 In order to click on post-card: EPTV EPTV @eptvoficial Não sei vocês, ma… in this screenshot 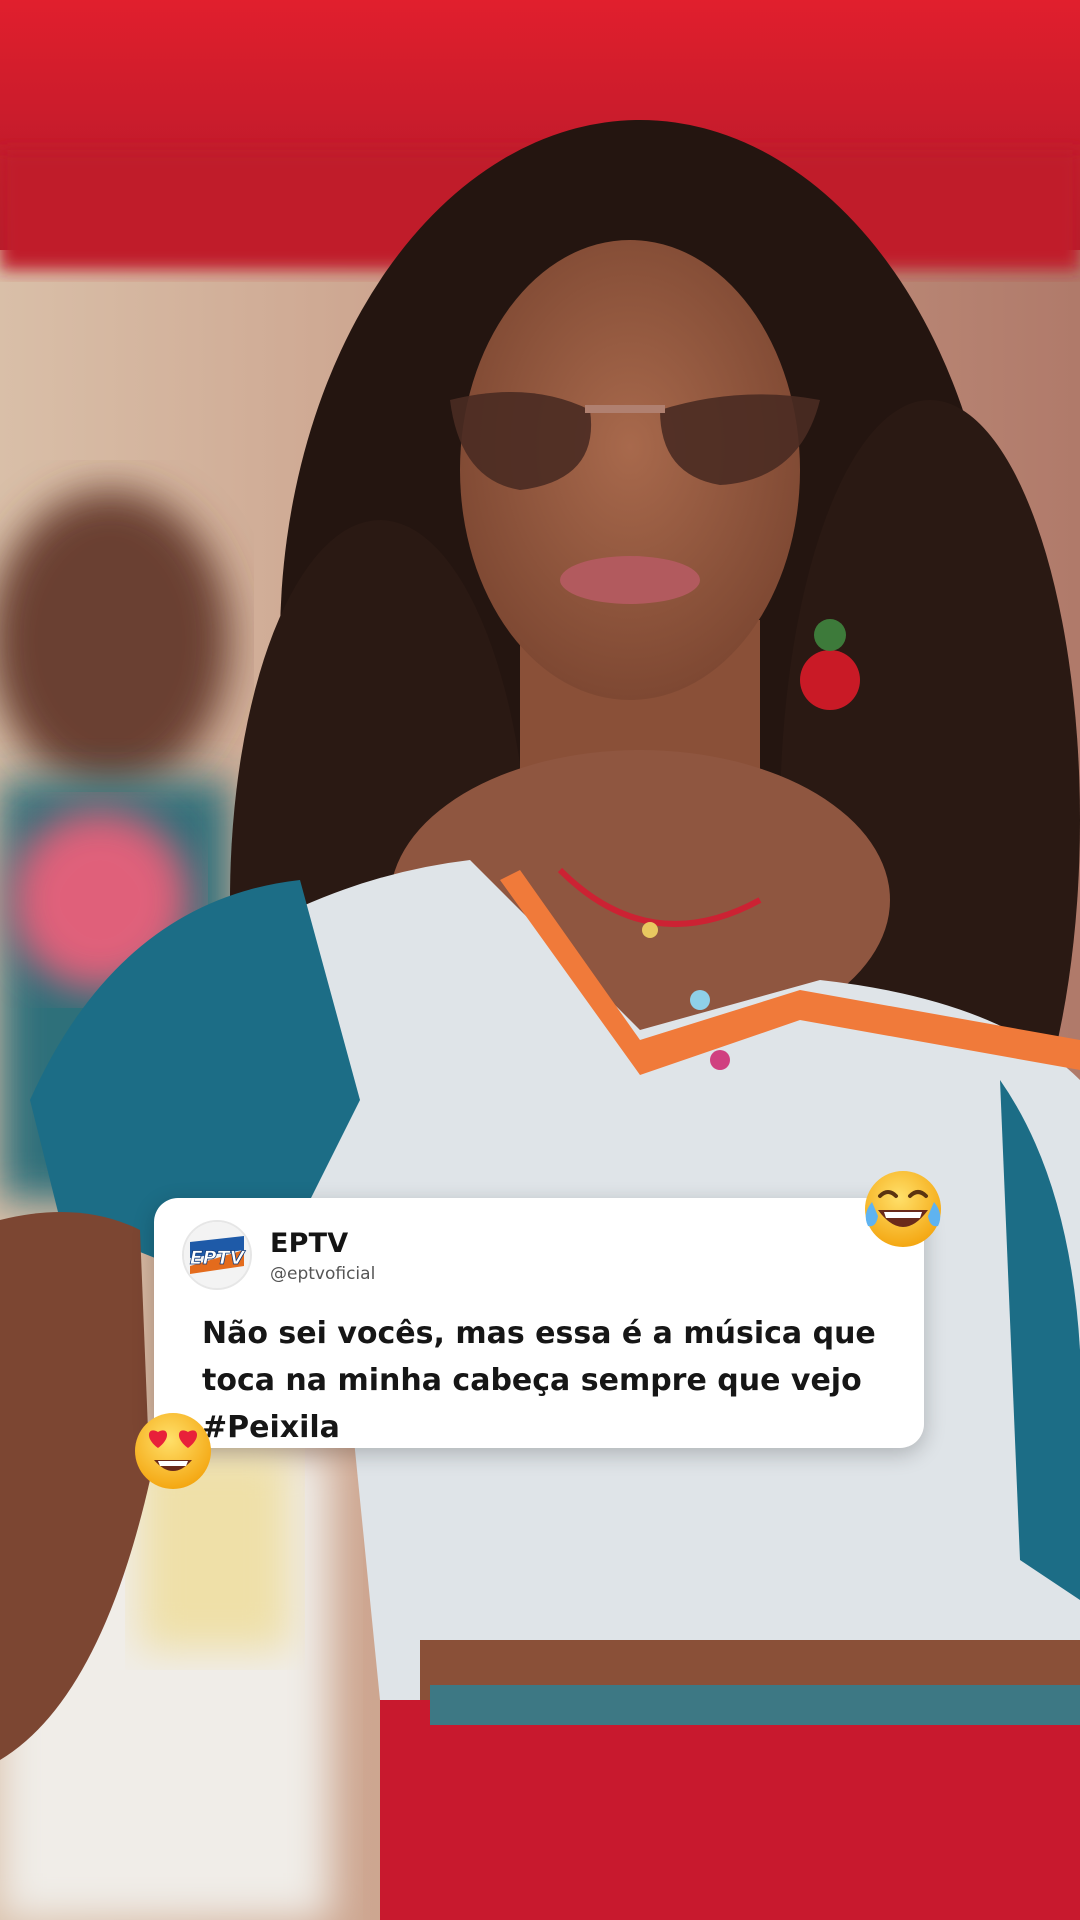, I will do `click(539, 1323)`.